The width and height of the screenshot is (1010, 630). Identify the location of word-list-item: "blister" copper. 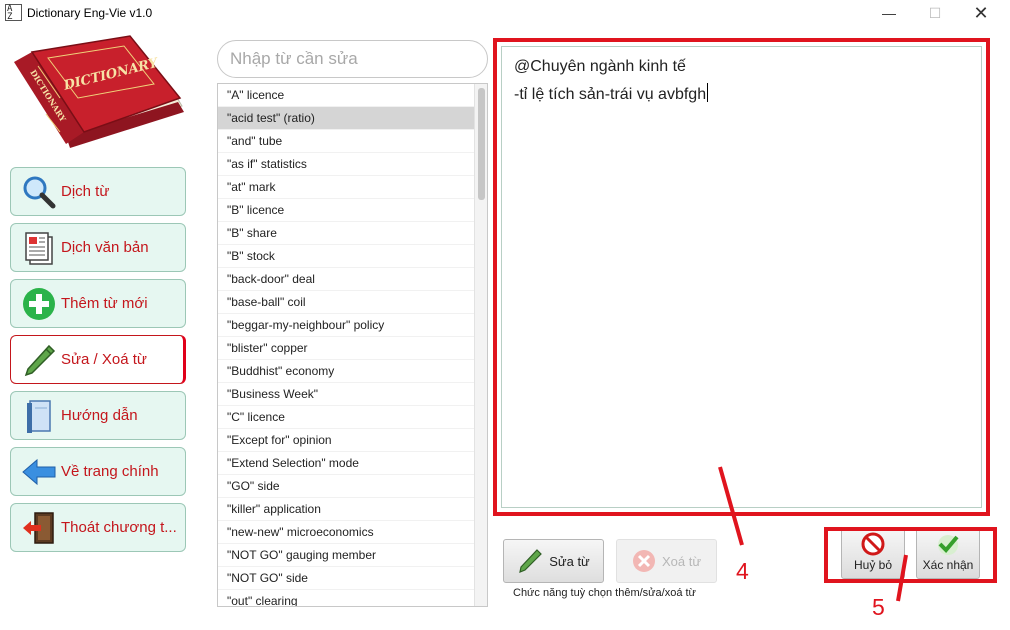
(346, 348).